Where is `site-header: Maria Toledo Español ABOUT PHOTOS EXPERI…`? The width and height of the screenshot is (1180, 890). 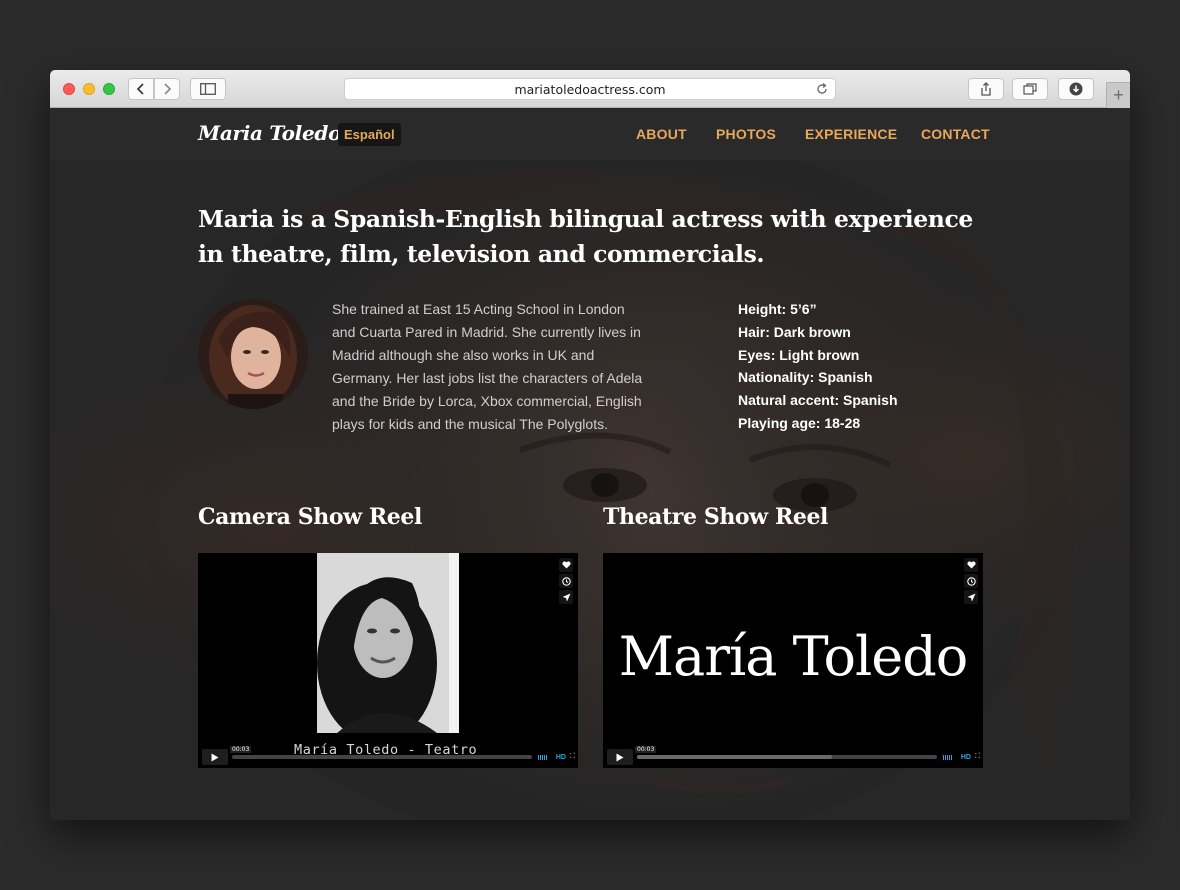
site-header: Maria Toledo Español ABOUT PHOTOS EXPERI… is located at coordinates (590, 134).